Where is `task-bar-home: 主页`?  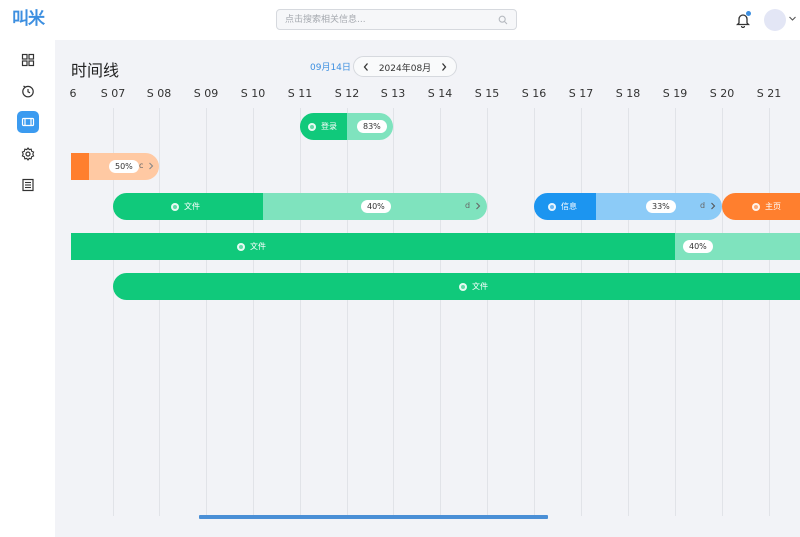
task-bar-home: 主页 is located at coordinates (761, 206).